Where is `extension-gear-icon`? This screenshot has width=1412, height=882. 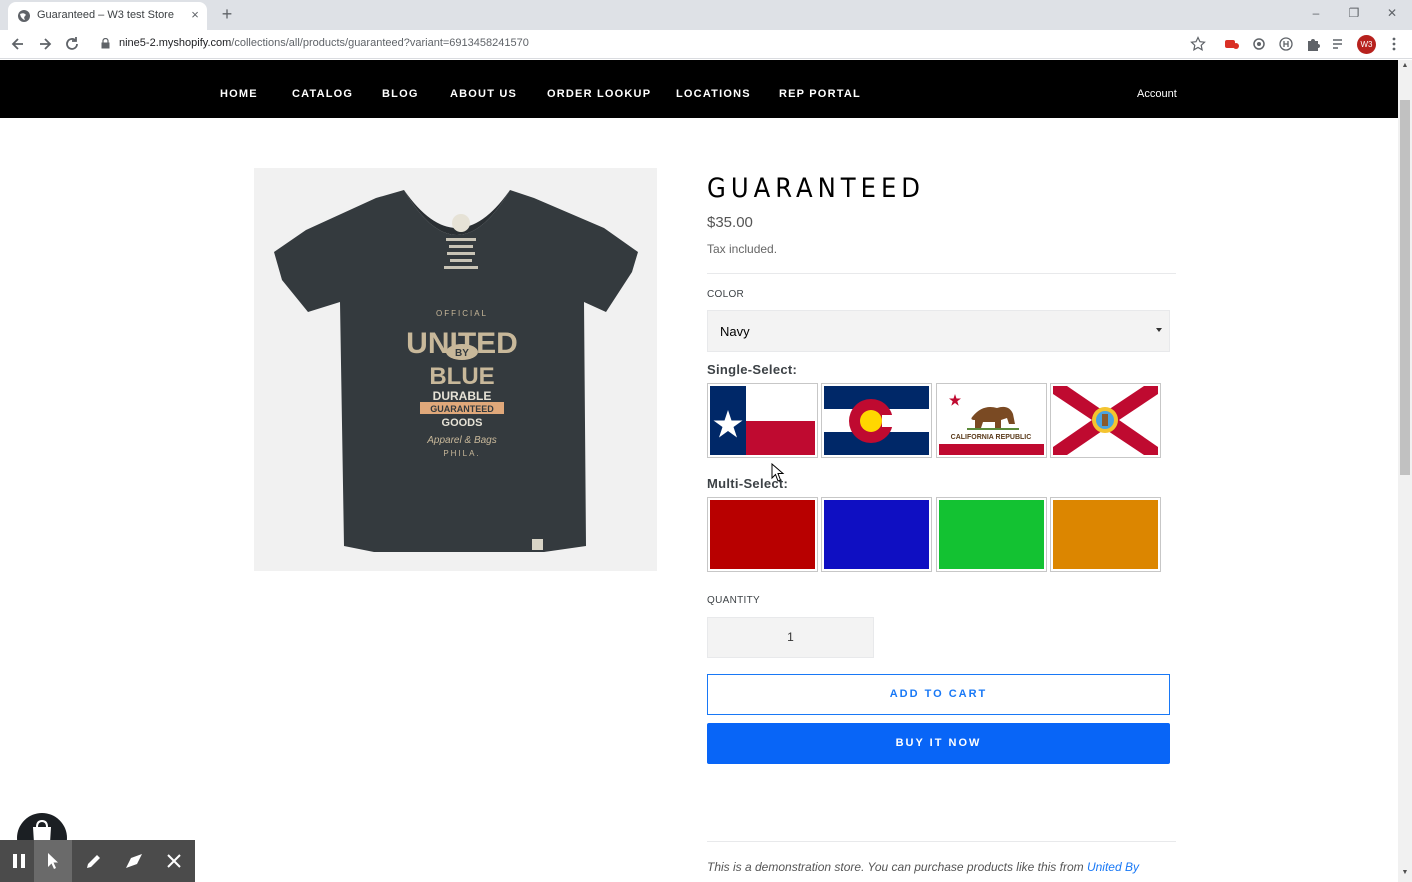 extension-gear-icon is located at coordinates (1259, 44).